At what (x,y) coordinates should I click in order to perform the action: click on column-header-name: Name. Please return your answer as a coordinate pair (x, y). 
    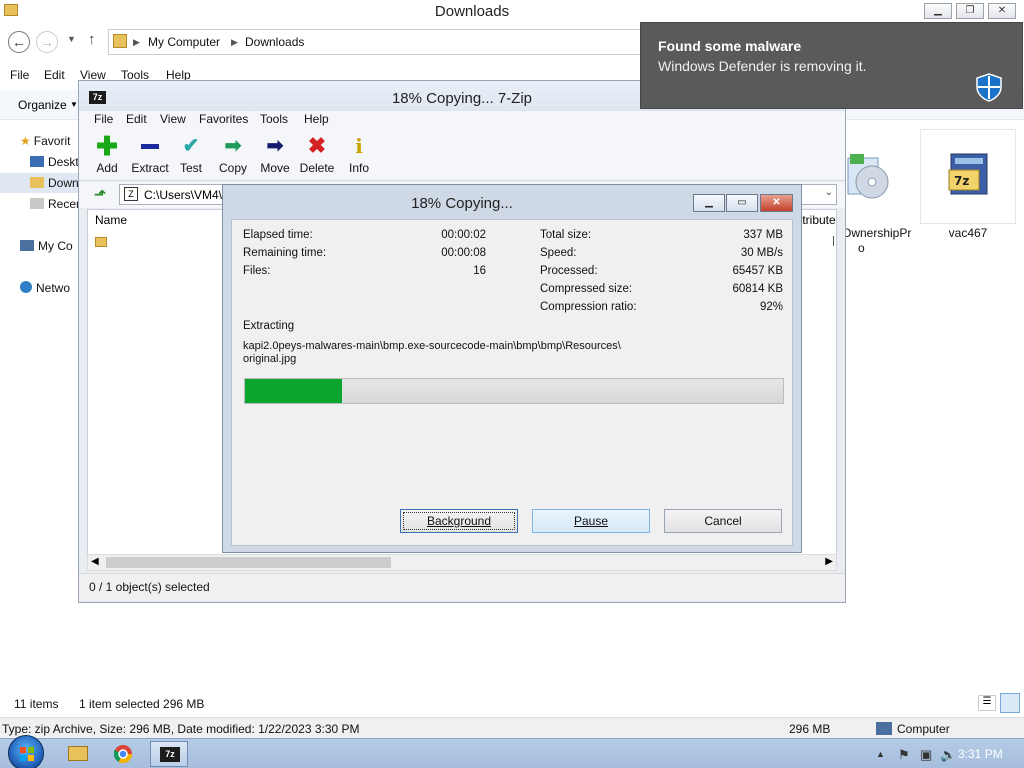
    Looking at the image, I should click on (111, 220).